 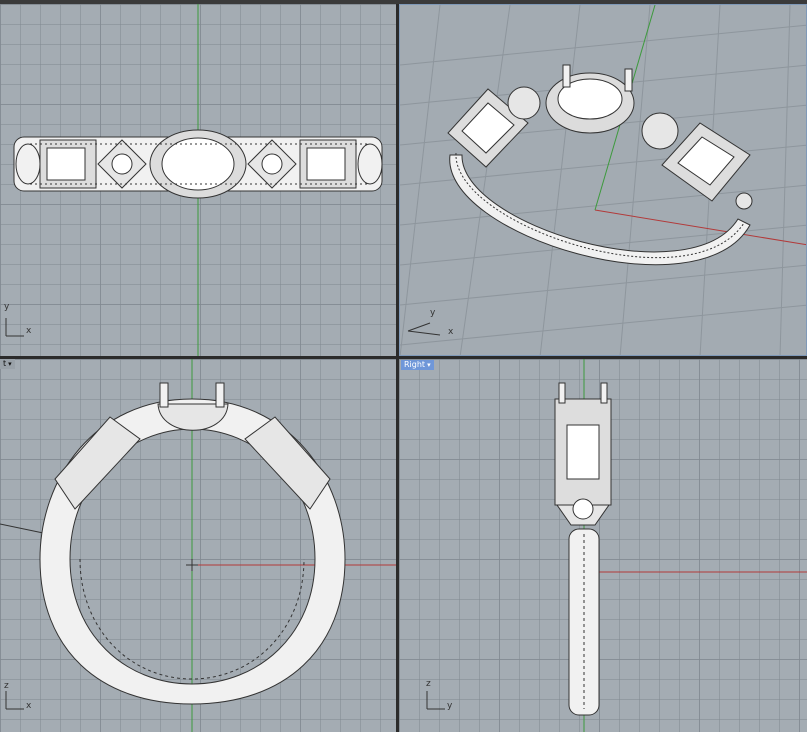 I want to click on right-axis-gizmo, so click(x=435, y=700).